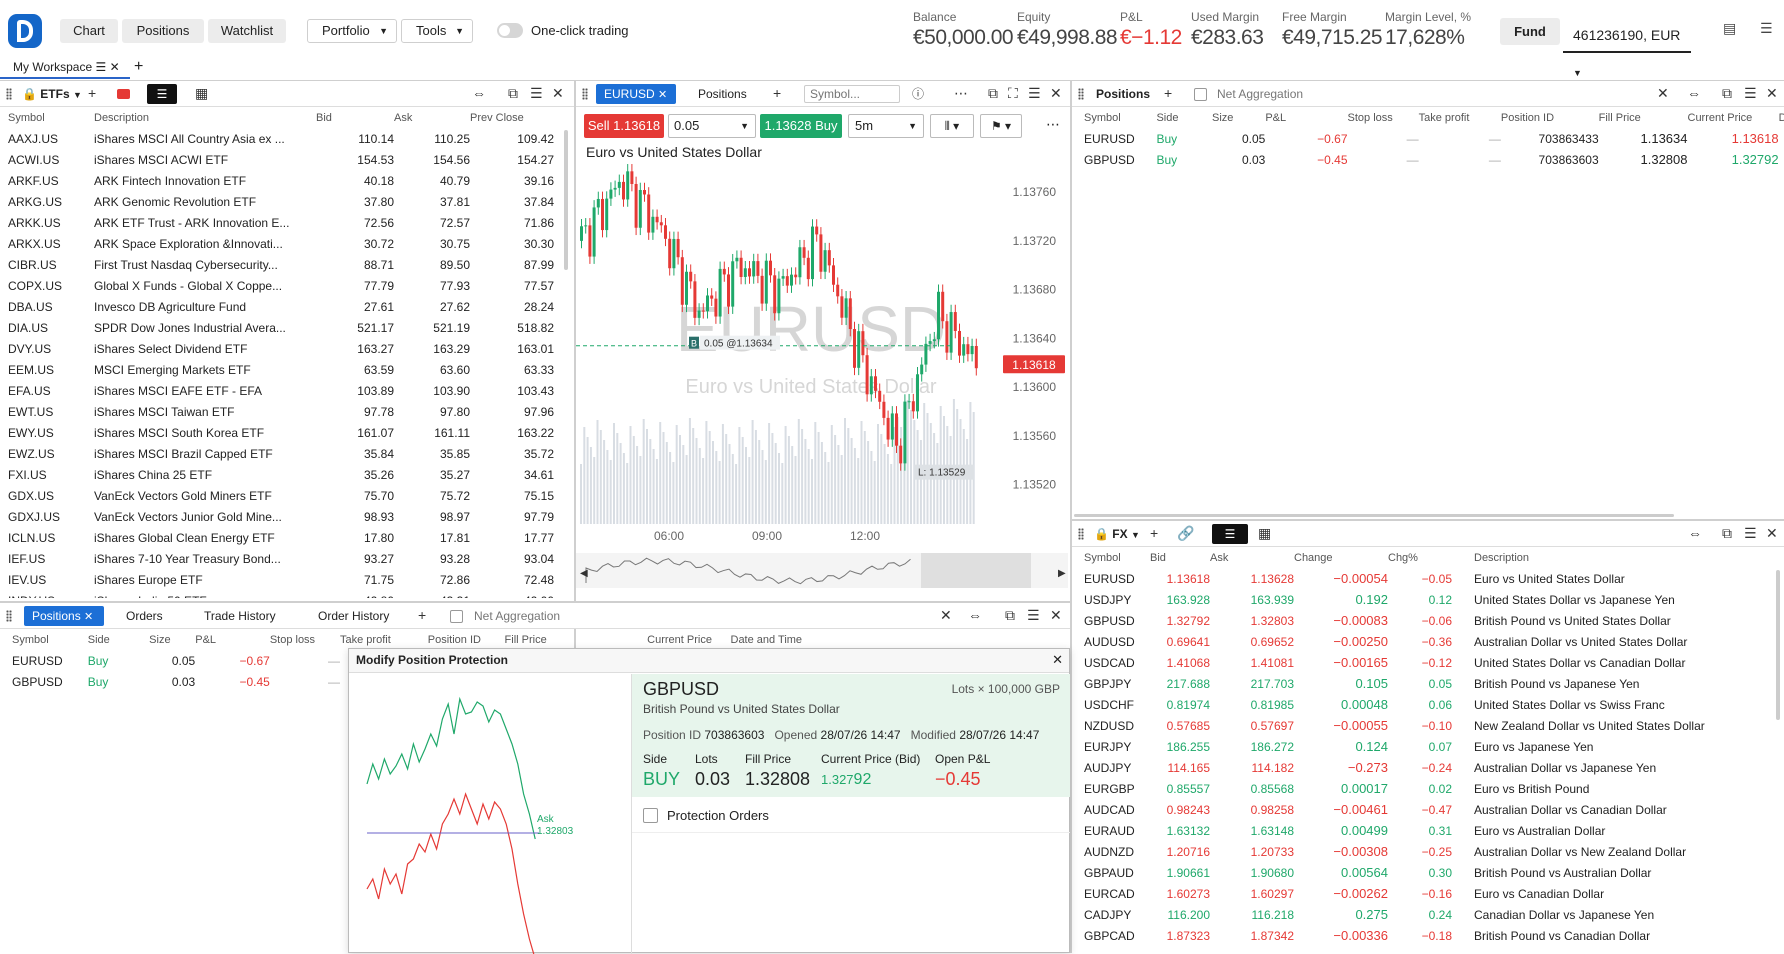 The image size is (1784, 954). What do you see at coordinates (64, 616) in the screenshot?
I see `tab-positions: Positions ✕` at bounding box center [64, 616].